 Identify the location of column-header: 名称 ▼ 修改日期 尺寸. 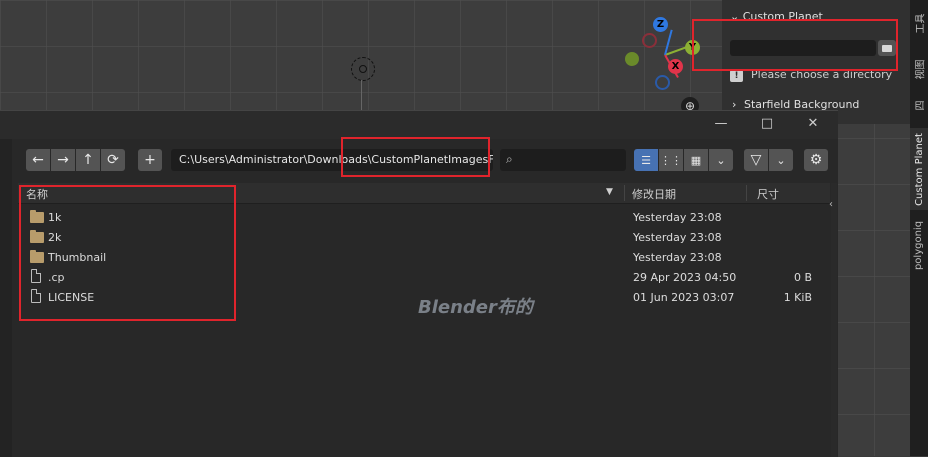
(424, 193).